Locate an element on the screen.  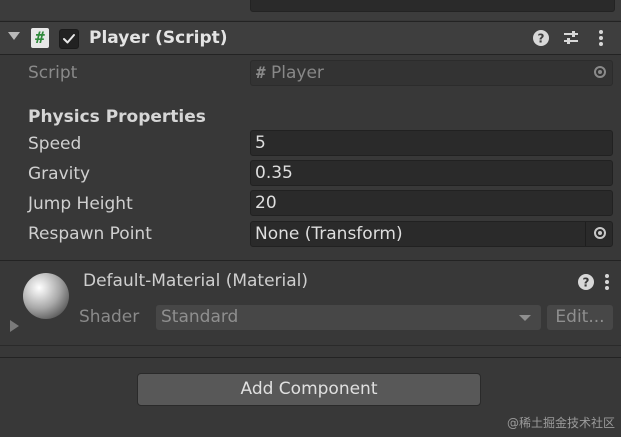
clipped-previous-row is located at coordinates (310, 10).